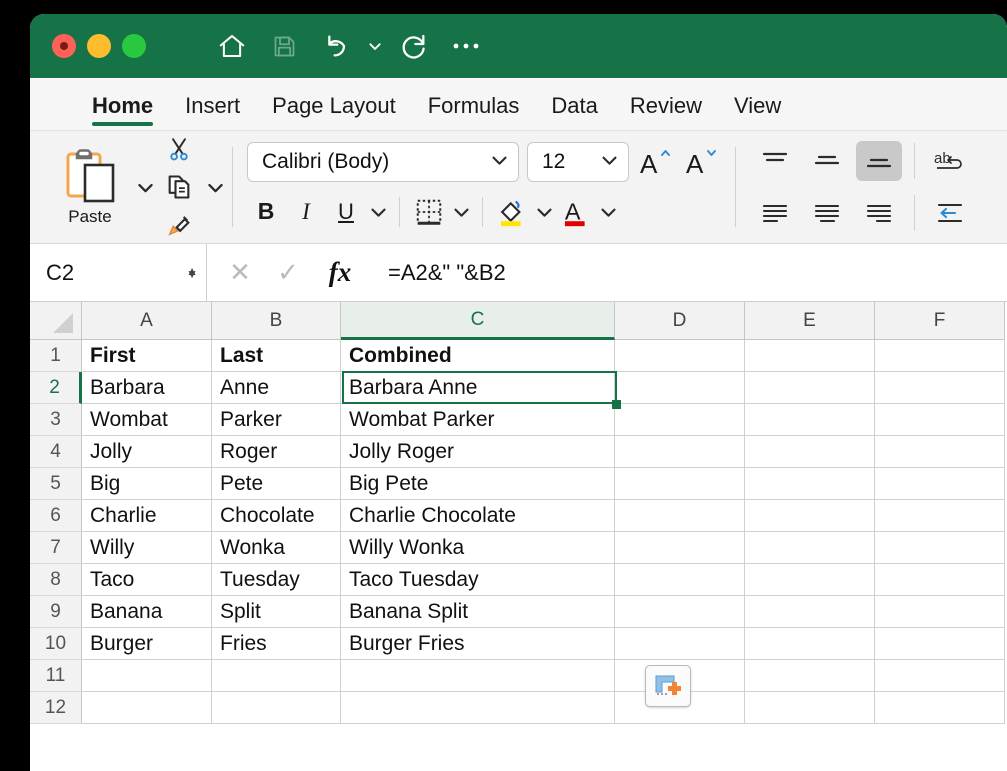 Image resolution: width=1007 pixels, height=771 pixels. What do you see at coordinates (810, 548) in the screenshot?
I see `cell-E7` at bounding box center [810, 548].